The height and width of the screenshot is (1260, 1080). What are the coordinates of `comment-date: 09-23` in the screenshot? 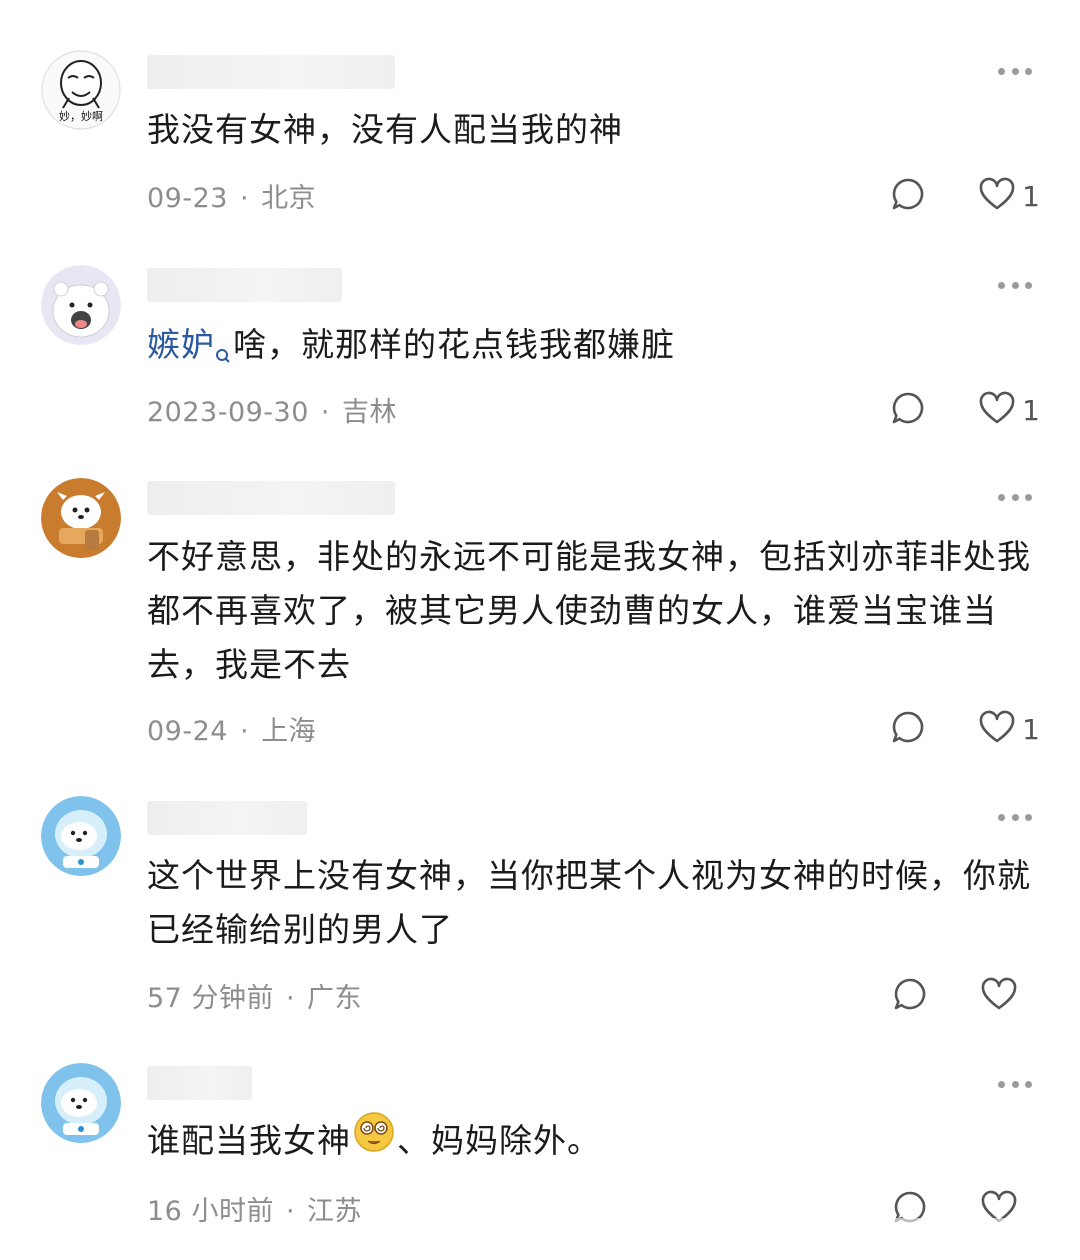 It's located at (187, 198).